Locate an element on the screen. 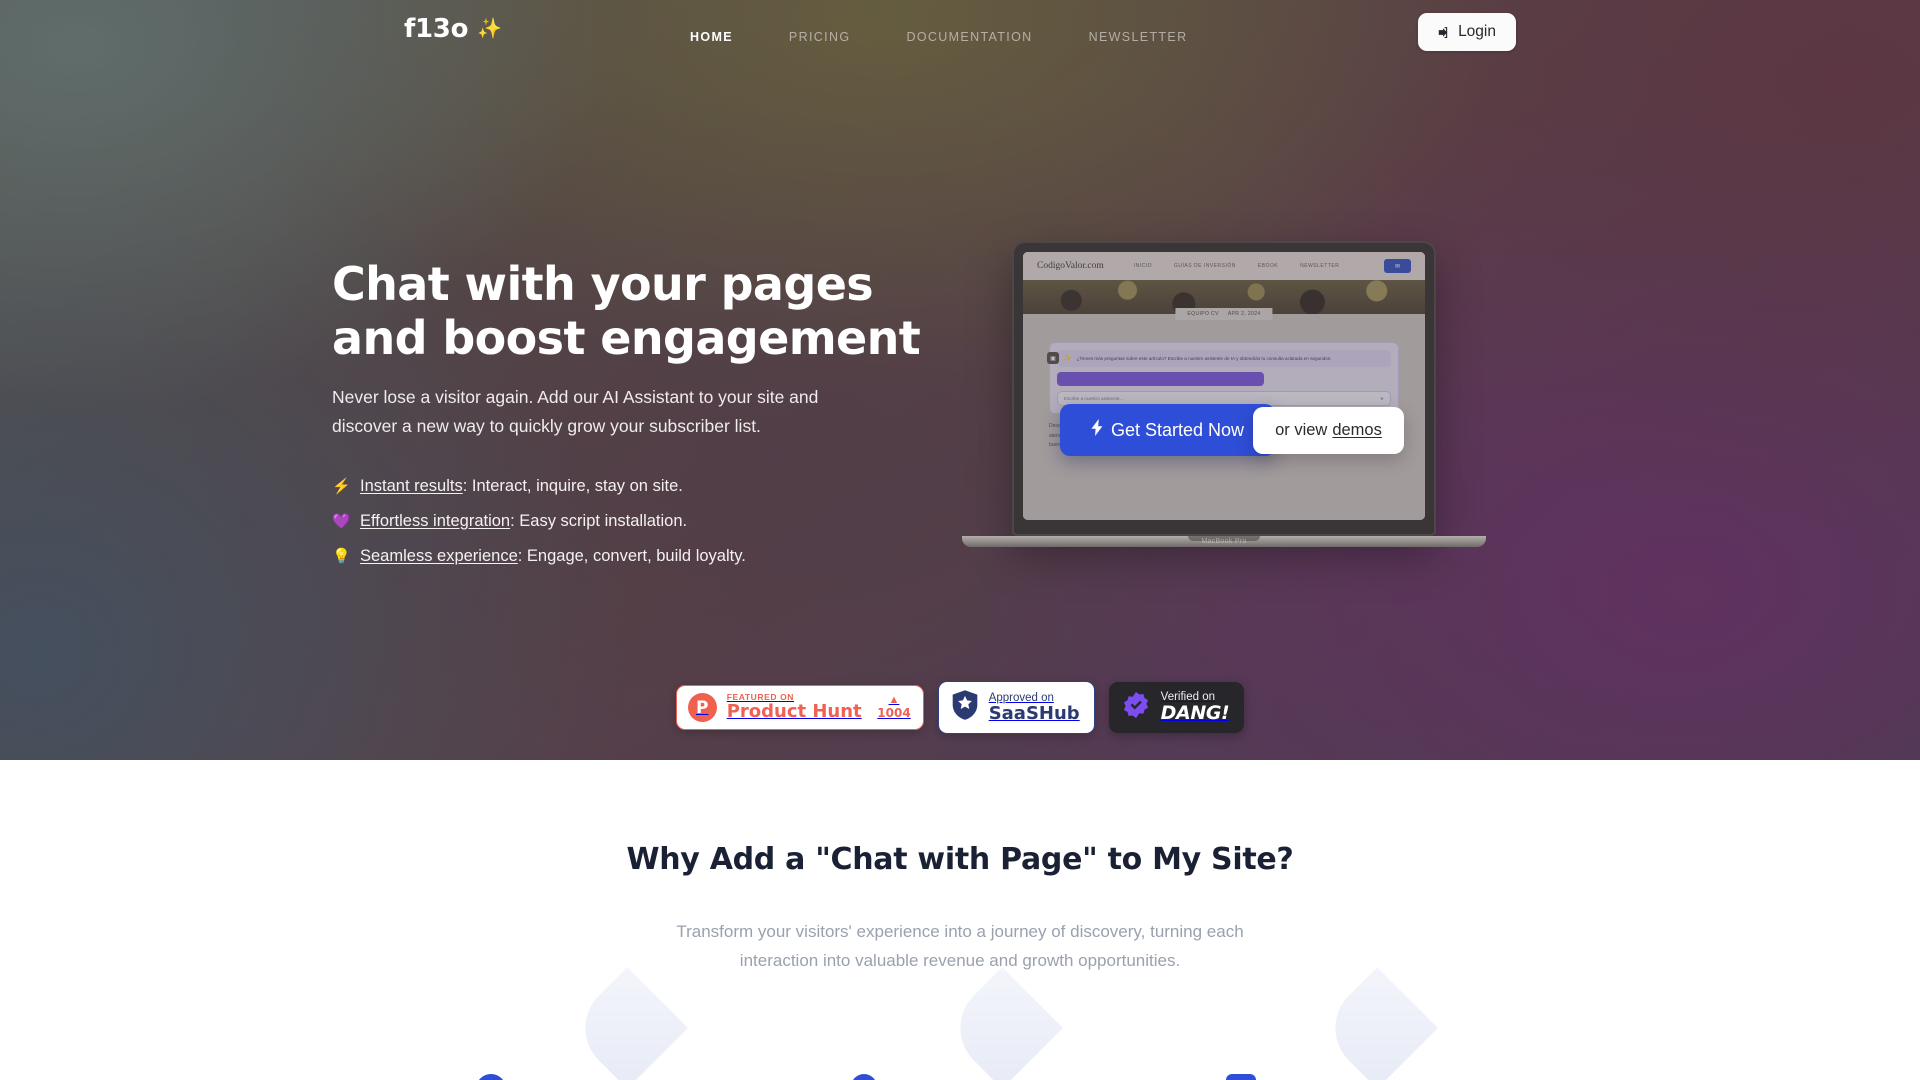 This screenshot has width=1920, height=1080. hero-title-line-2: and boost engagement is located at coordinates (626, 338).